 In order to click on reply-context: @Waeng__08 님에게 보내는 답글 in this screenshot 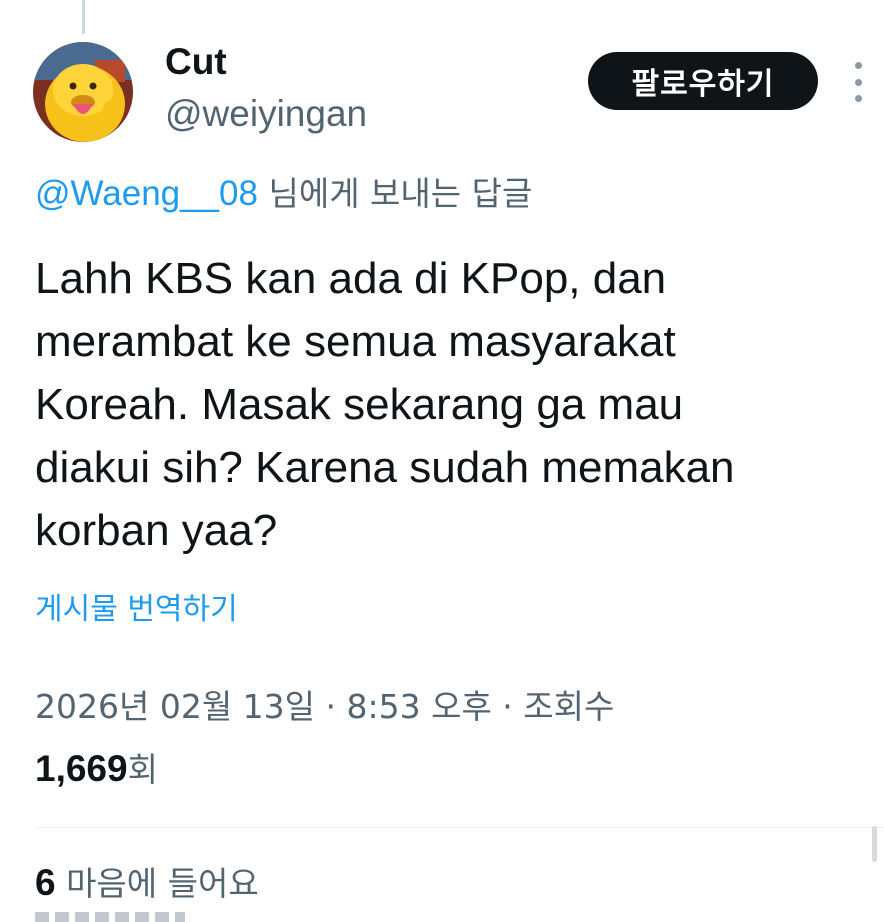, I will do `click(283, 194)`.